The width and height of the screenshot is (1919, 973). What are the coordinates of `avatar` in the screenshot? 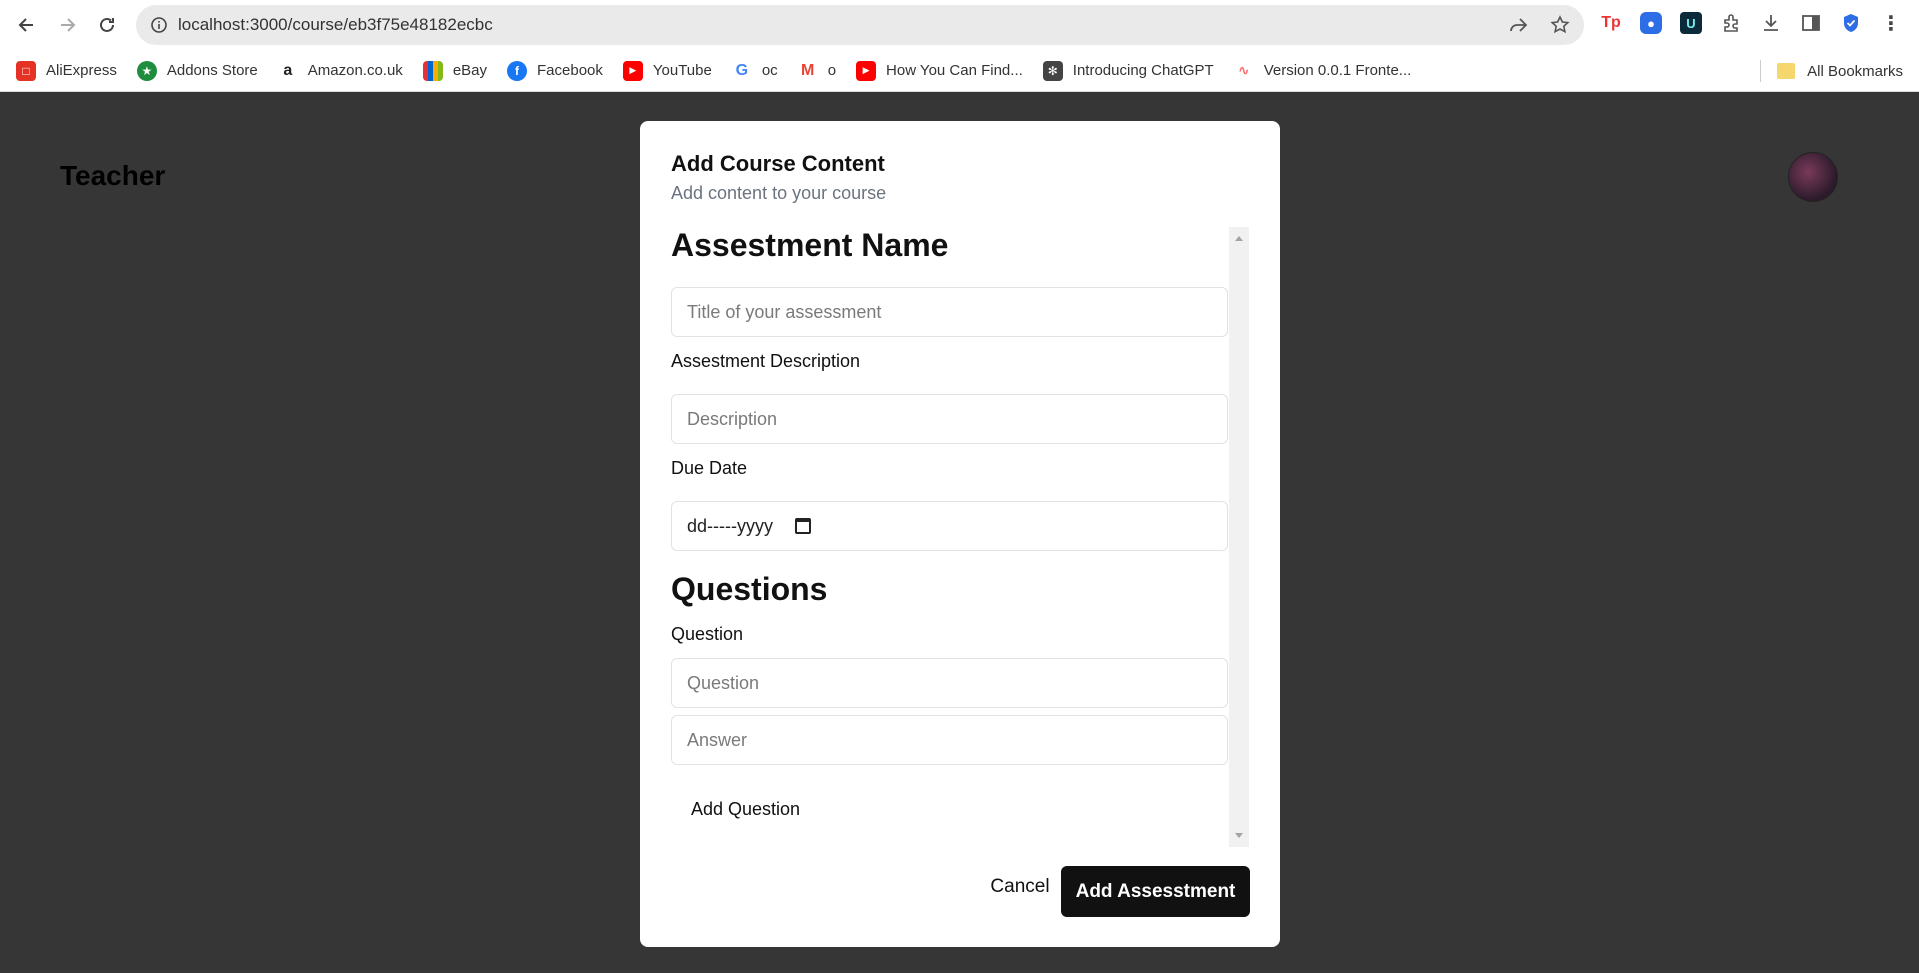 It's located at (1813, 177).